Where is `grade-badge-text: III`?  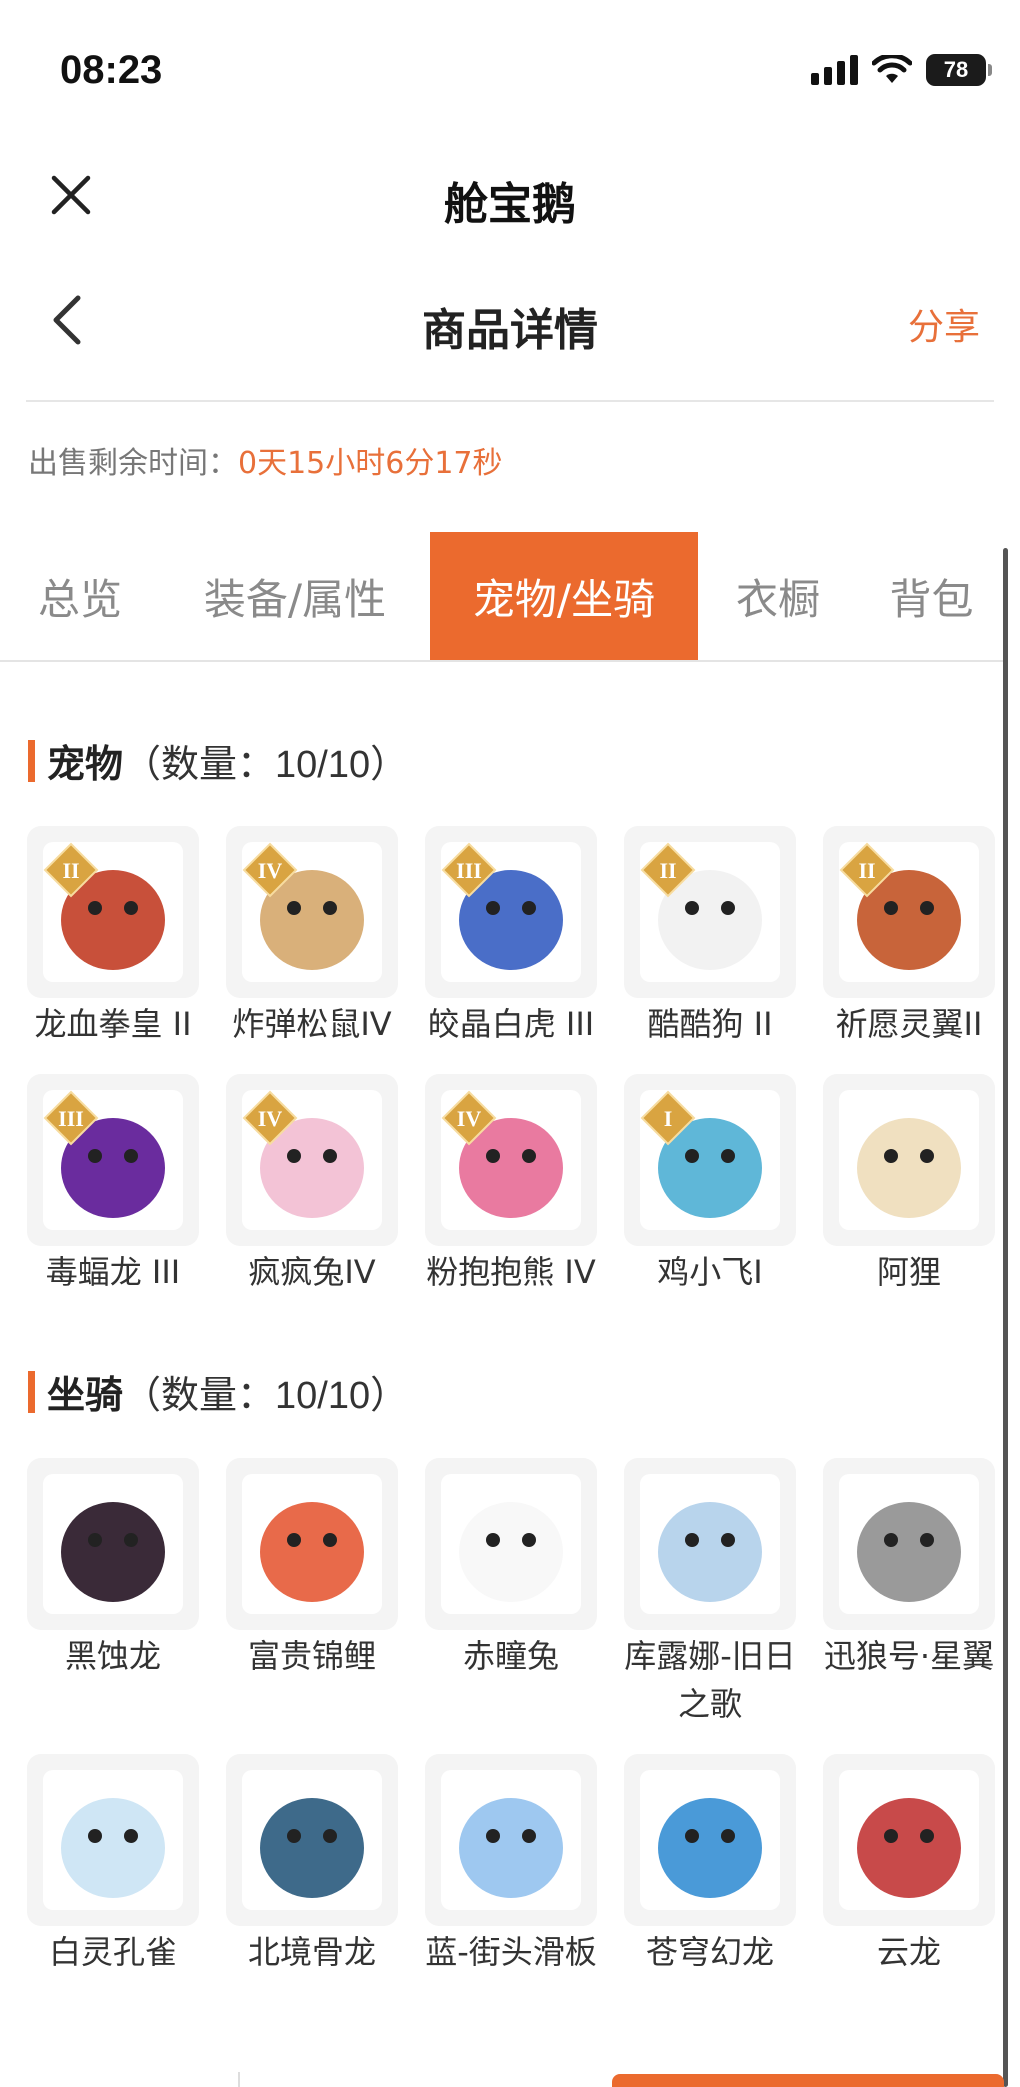 grade-badge-text: III is located at coordinates (469, 870).